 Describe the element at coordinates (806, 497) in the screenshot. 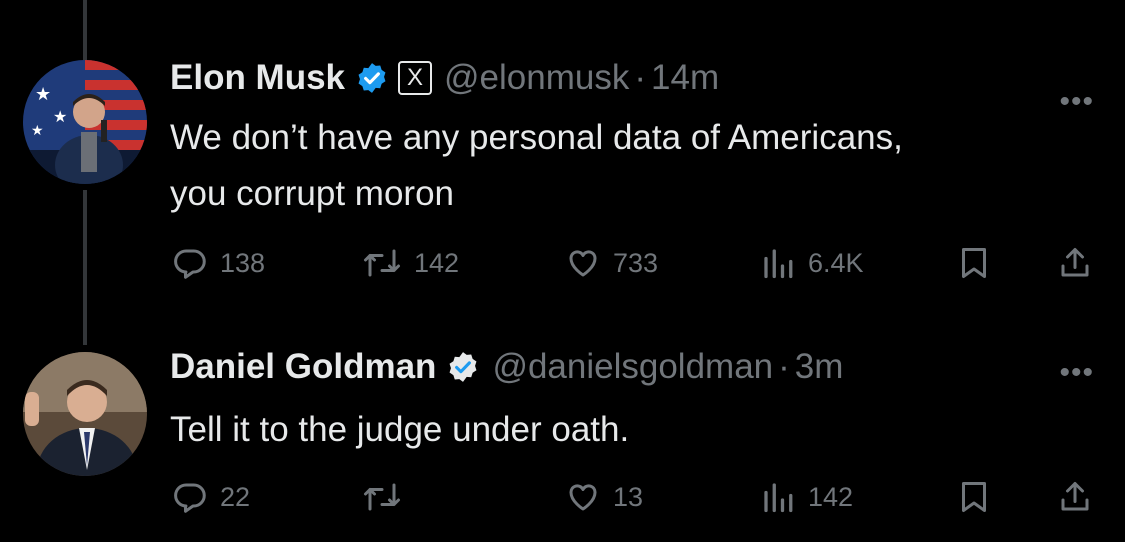

I see `views-button: 142` at that location.